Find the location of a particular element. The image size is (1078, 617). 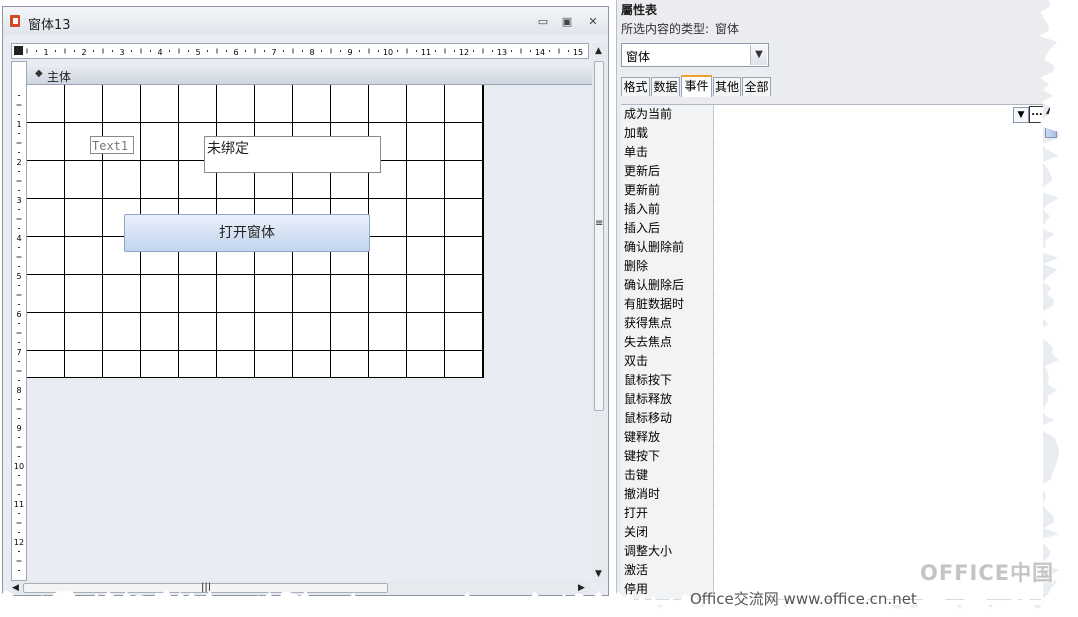

property-name: 更新前 is located at coordinates (667, 190).